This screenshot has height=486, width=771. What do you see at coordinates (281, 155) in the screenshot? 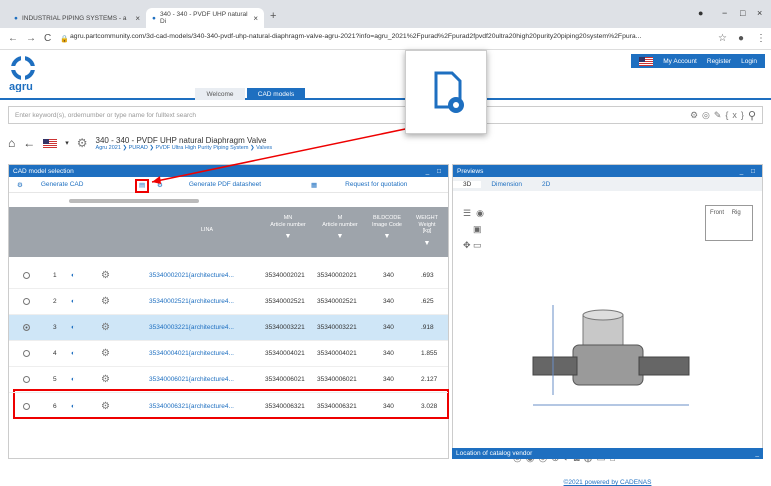
I see `callout-arrow` at bounding box center [281, 155].